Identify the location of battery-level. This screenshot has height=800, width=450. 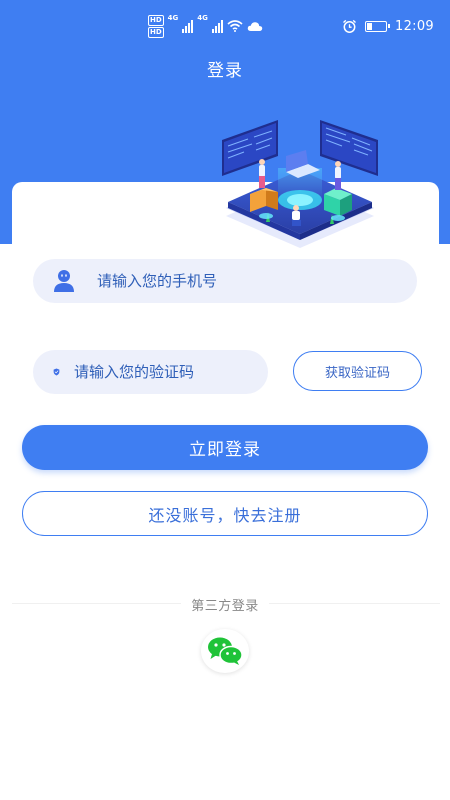
(370, 26).